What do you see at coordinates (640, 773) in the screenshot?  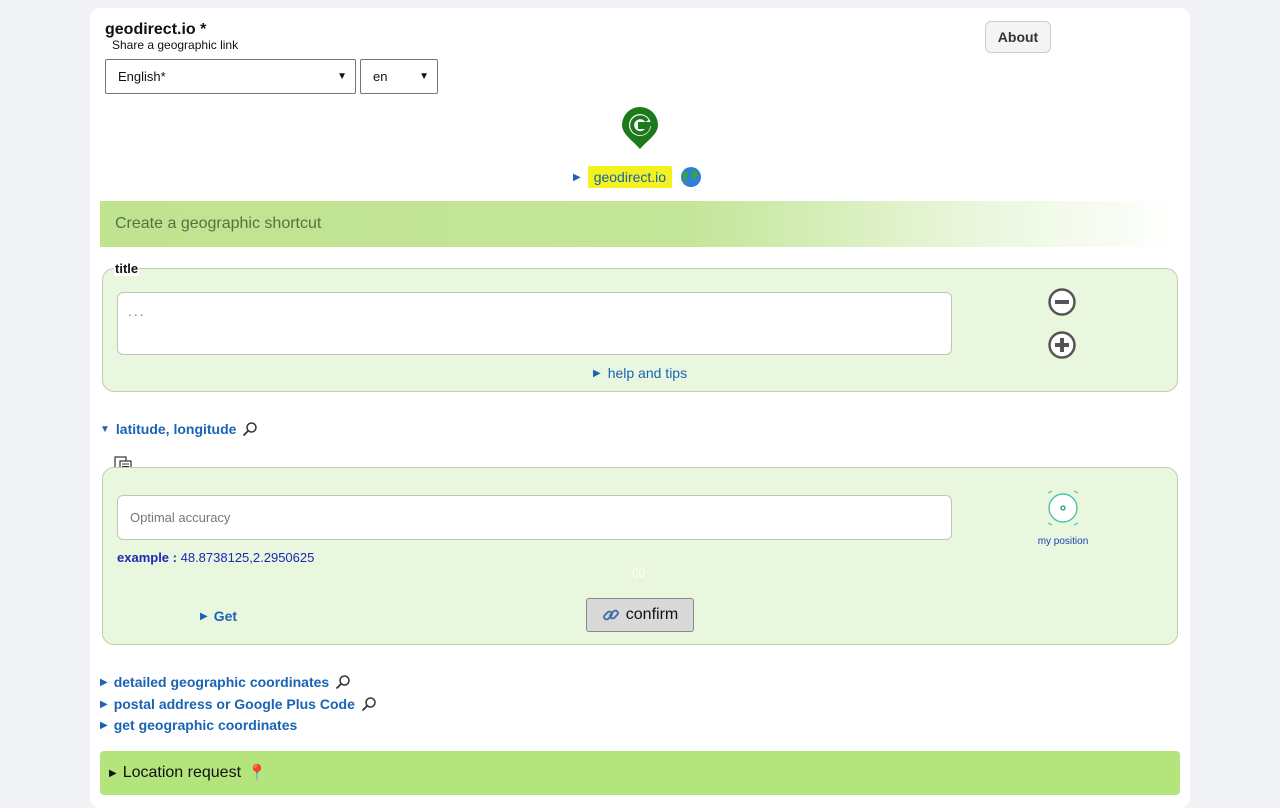 I see `location-request-bar: ▶ Location request 📍` at bounding box center [640, 773].